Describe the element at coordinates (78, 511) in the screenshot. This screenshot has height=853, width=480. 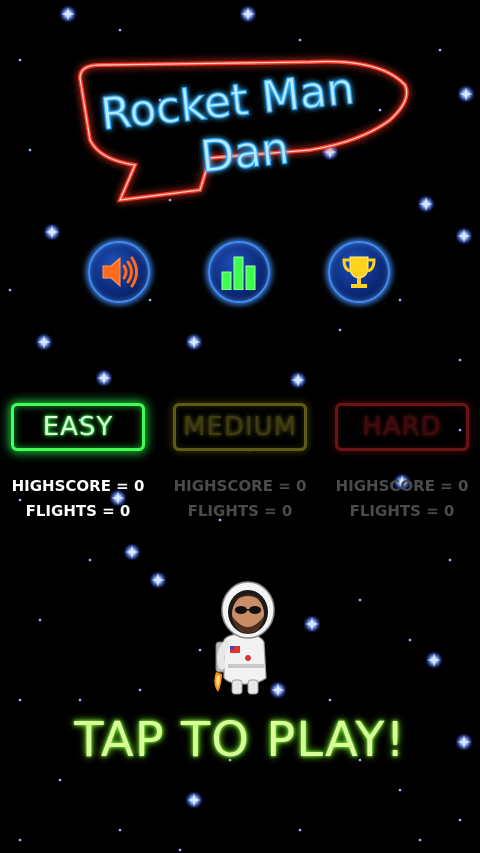
I see `easy-flights: FLIGHTS = 0` at that location.